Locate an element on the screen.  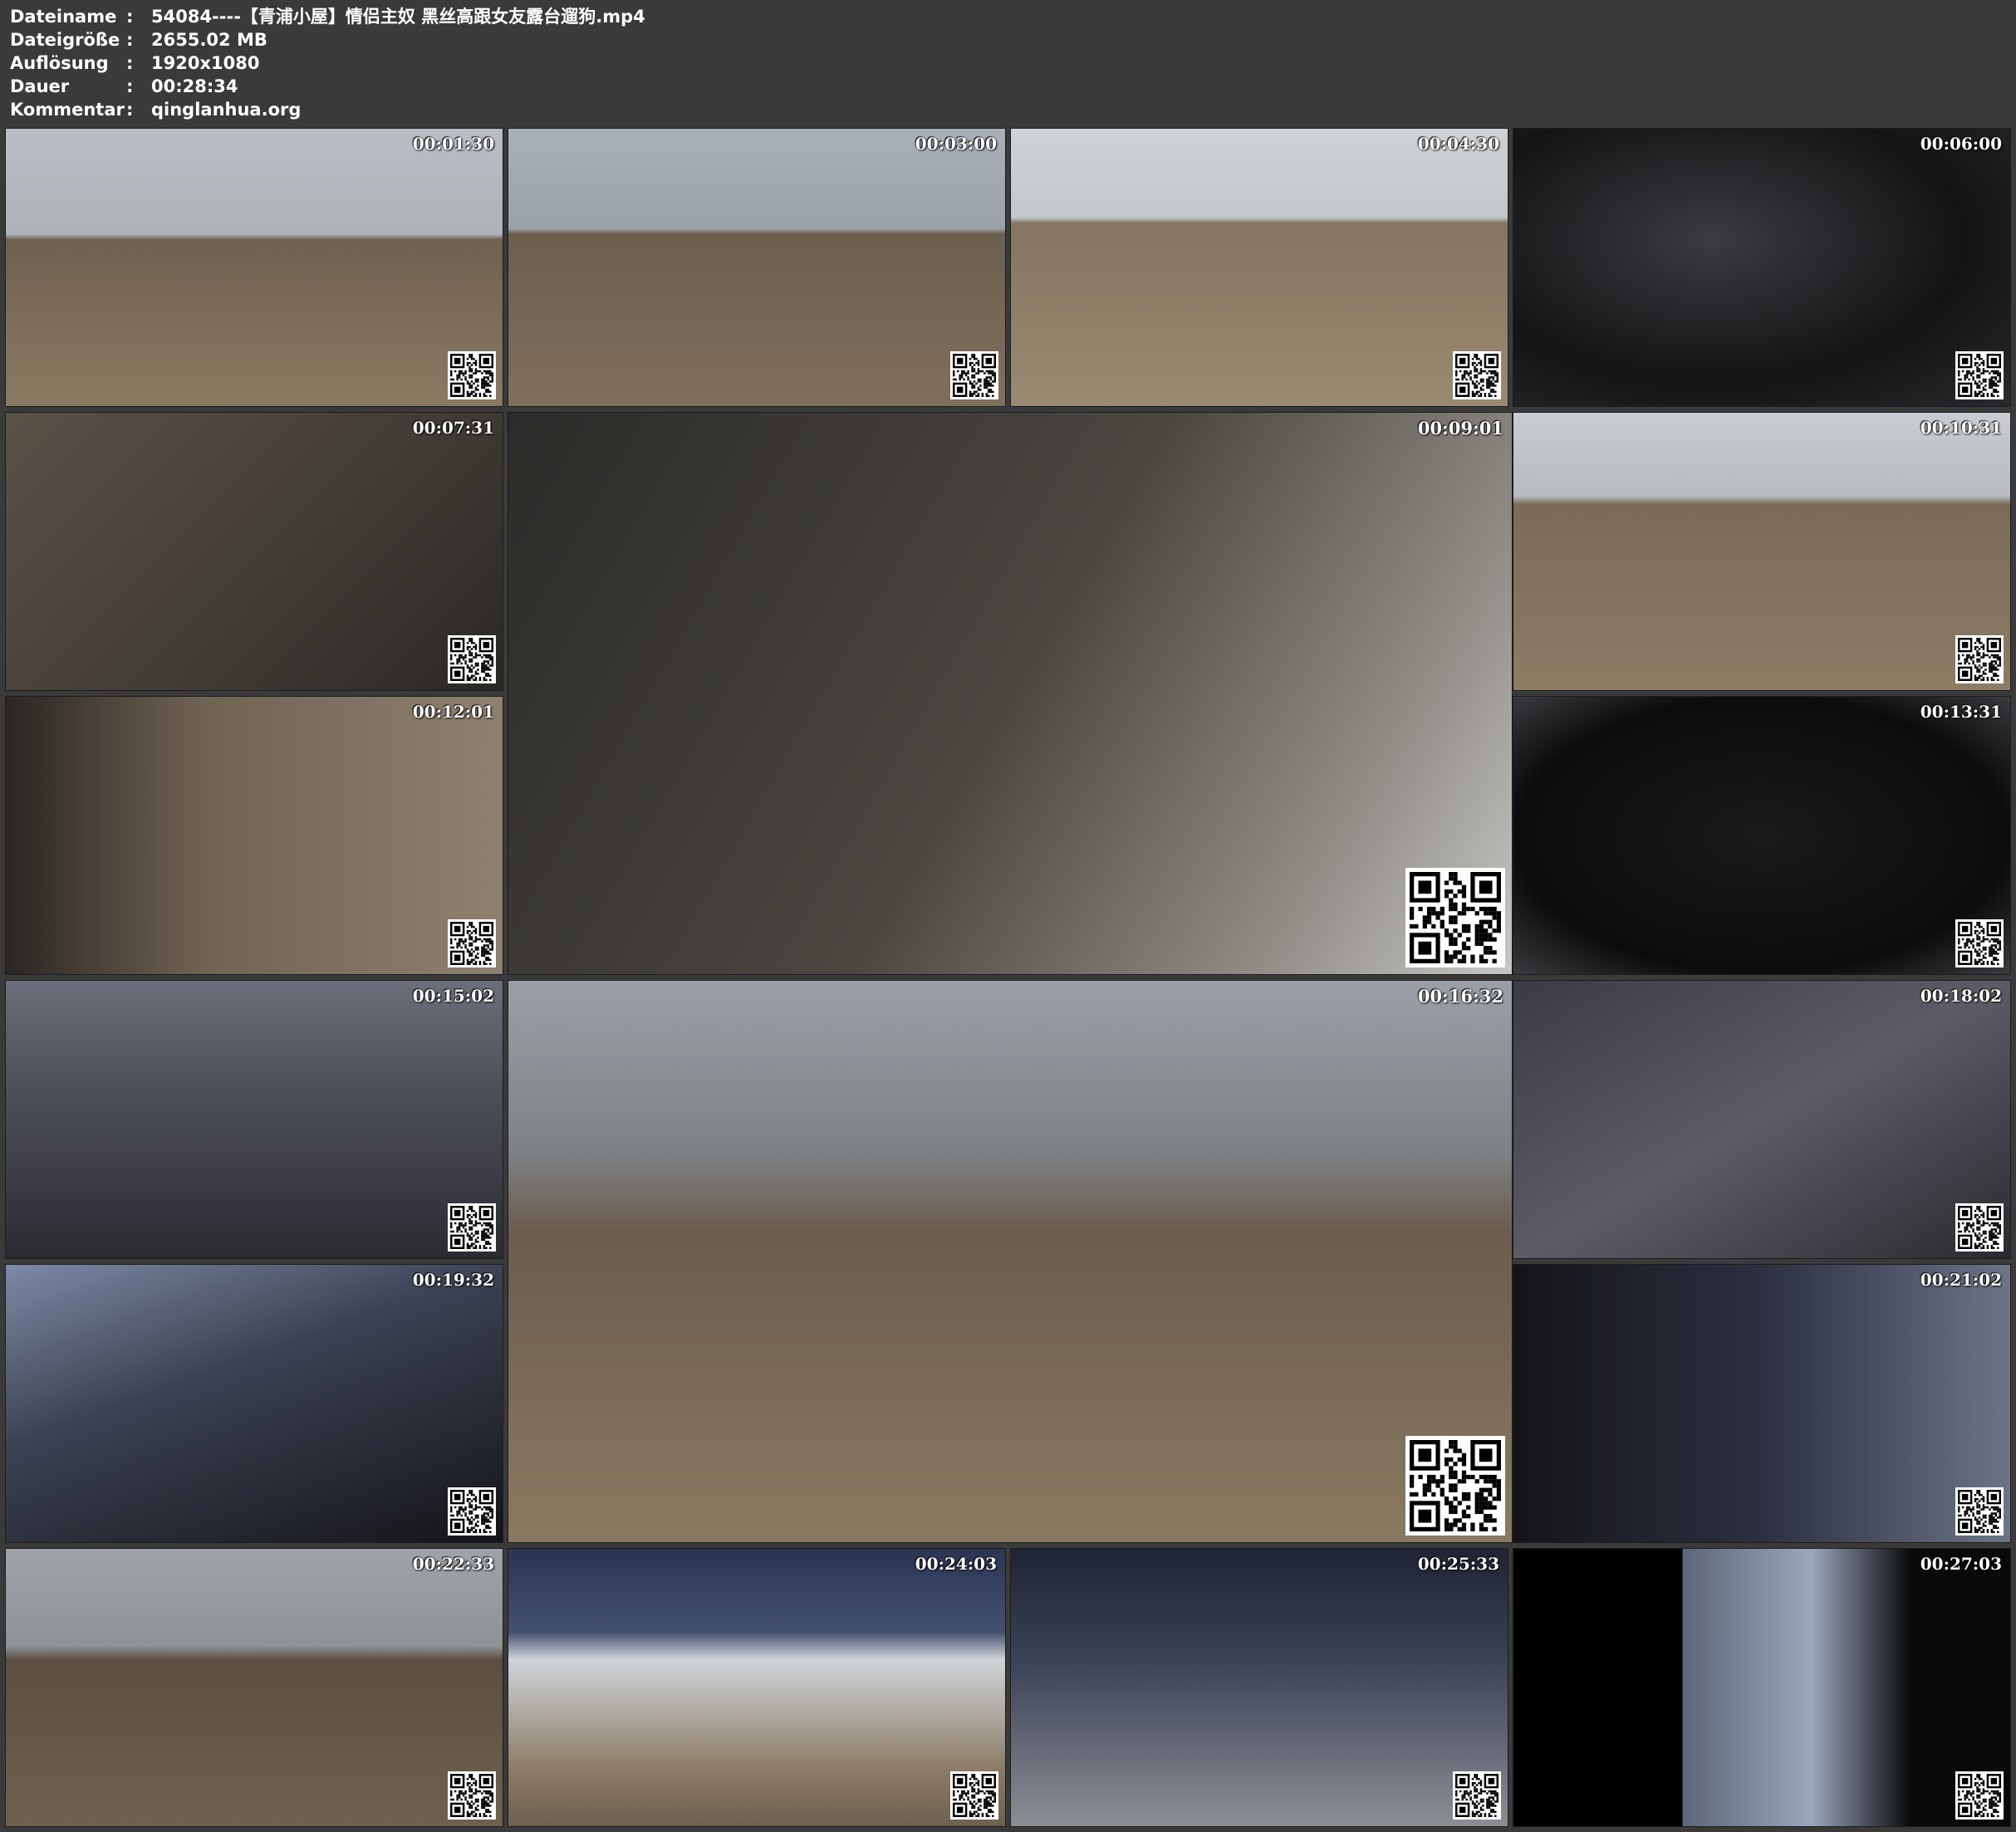
video-thumbnail: 00:19:32 is located at coordinates (254, 1403).